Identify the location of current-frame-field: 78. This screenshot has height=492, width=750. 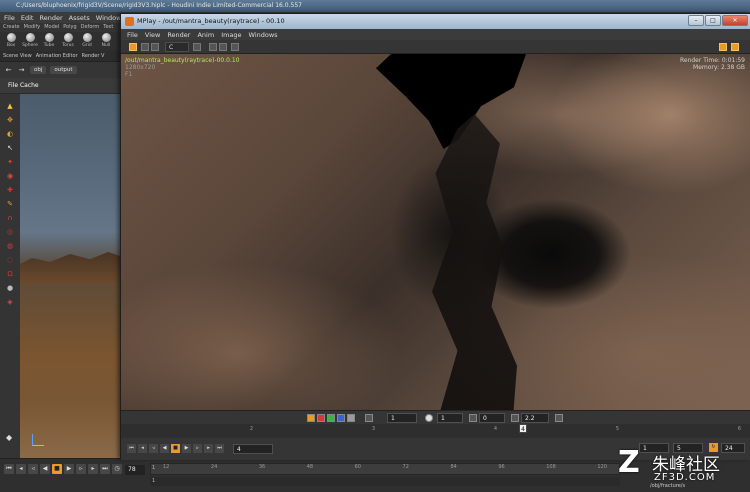
(135, 470).